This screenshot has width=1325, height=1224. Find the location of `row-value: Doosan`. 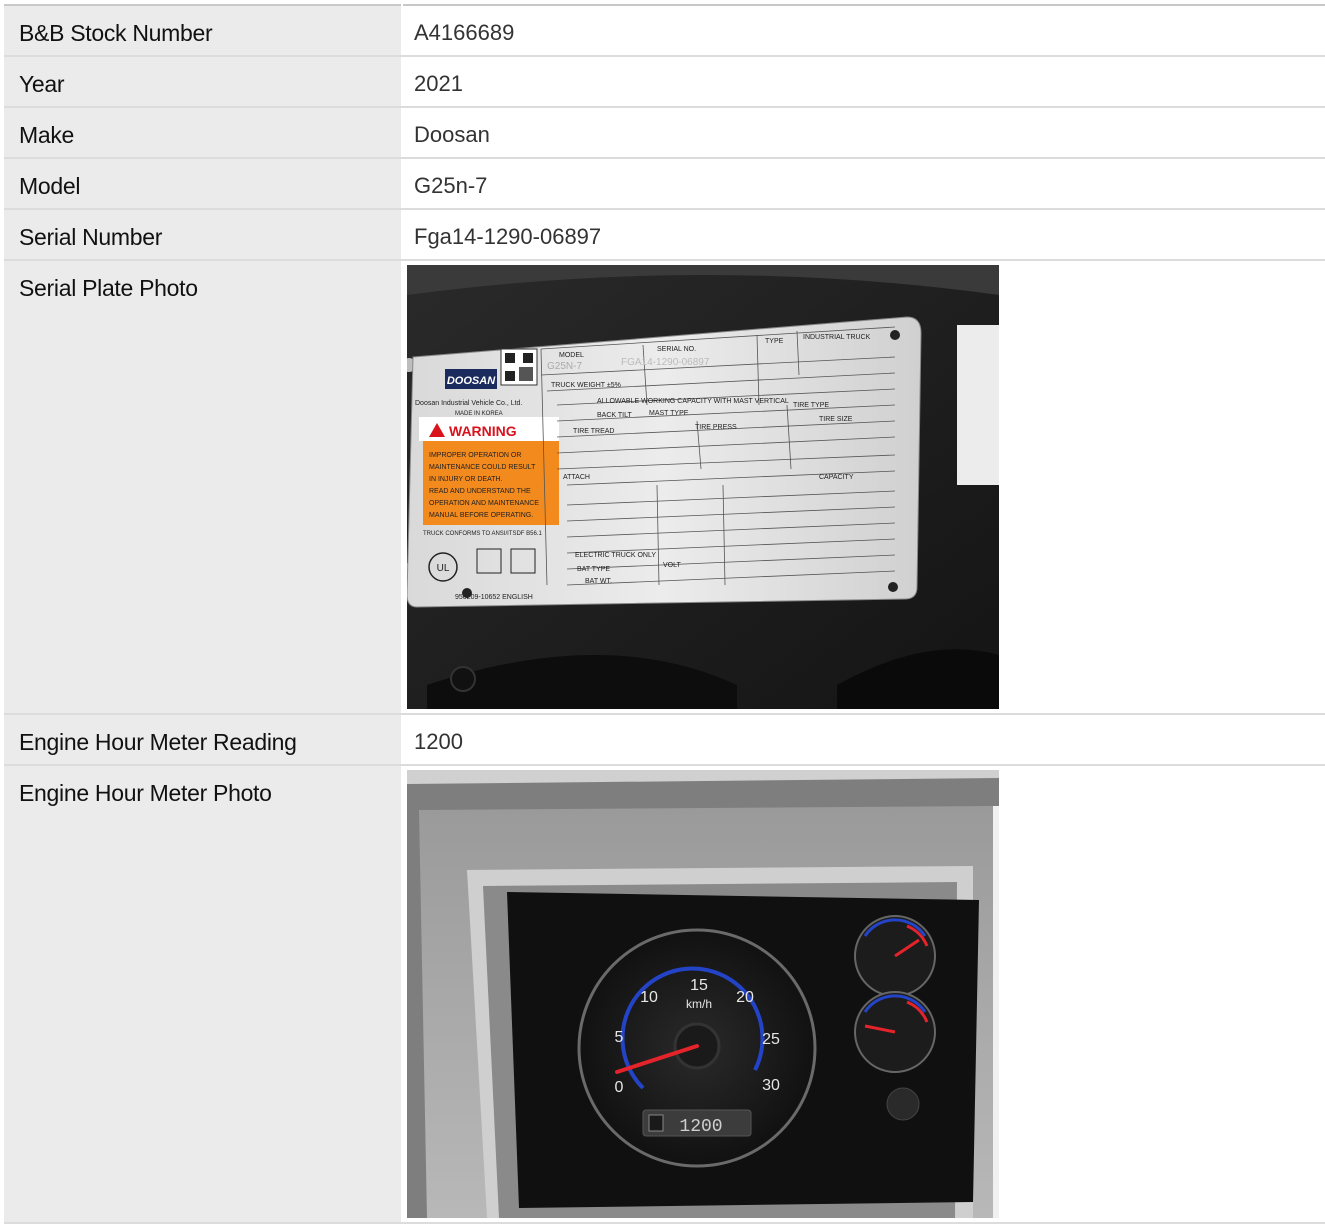

row-value: Doosan is located at coordinates (863, 133).